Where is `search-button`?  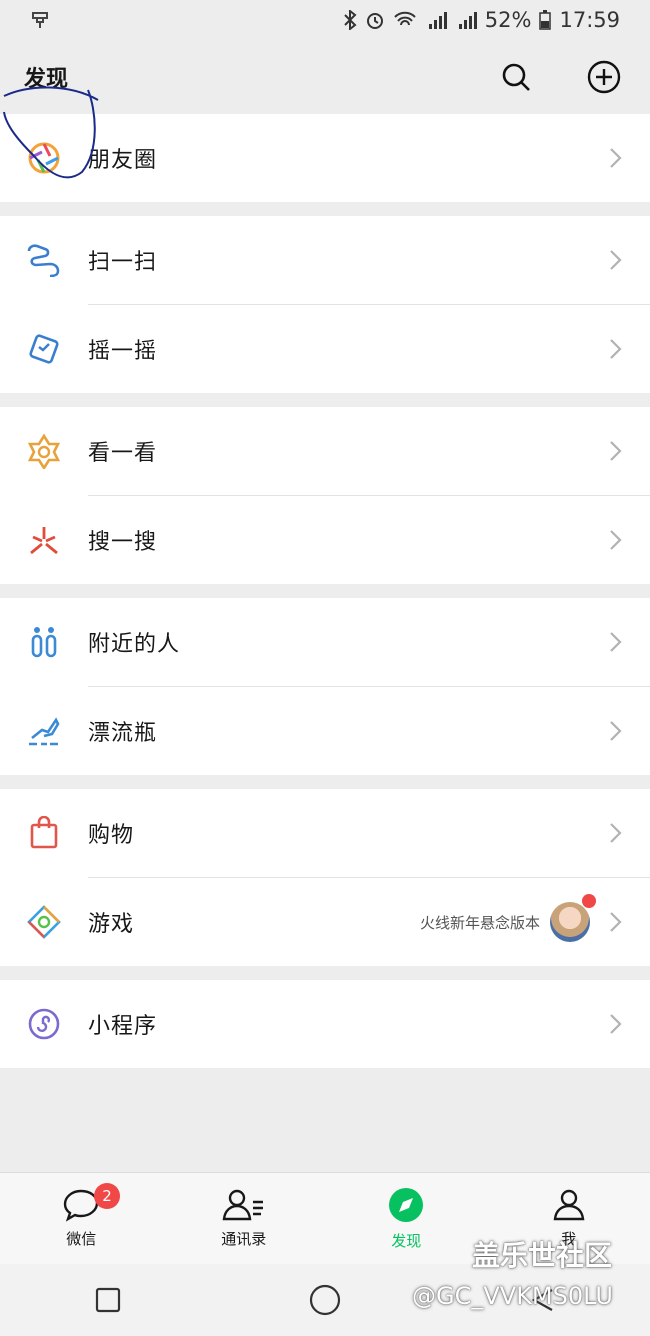 search-button is located at coordinates (516, 77).